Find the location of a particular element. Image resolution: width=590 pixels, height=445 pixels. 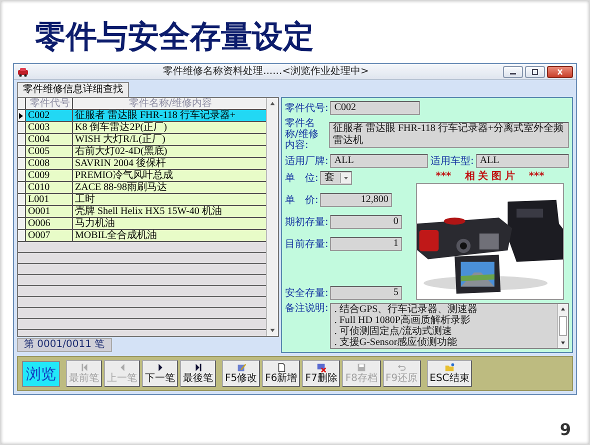

field-label: 适用车型: is located at coordinates (452, 161).